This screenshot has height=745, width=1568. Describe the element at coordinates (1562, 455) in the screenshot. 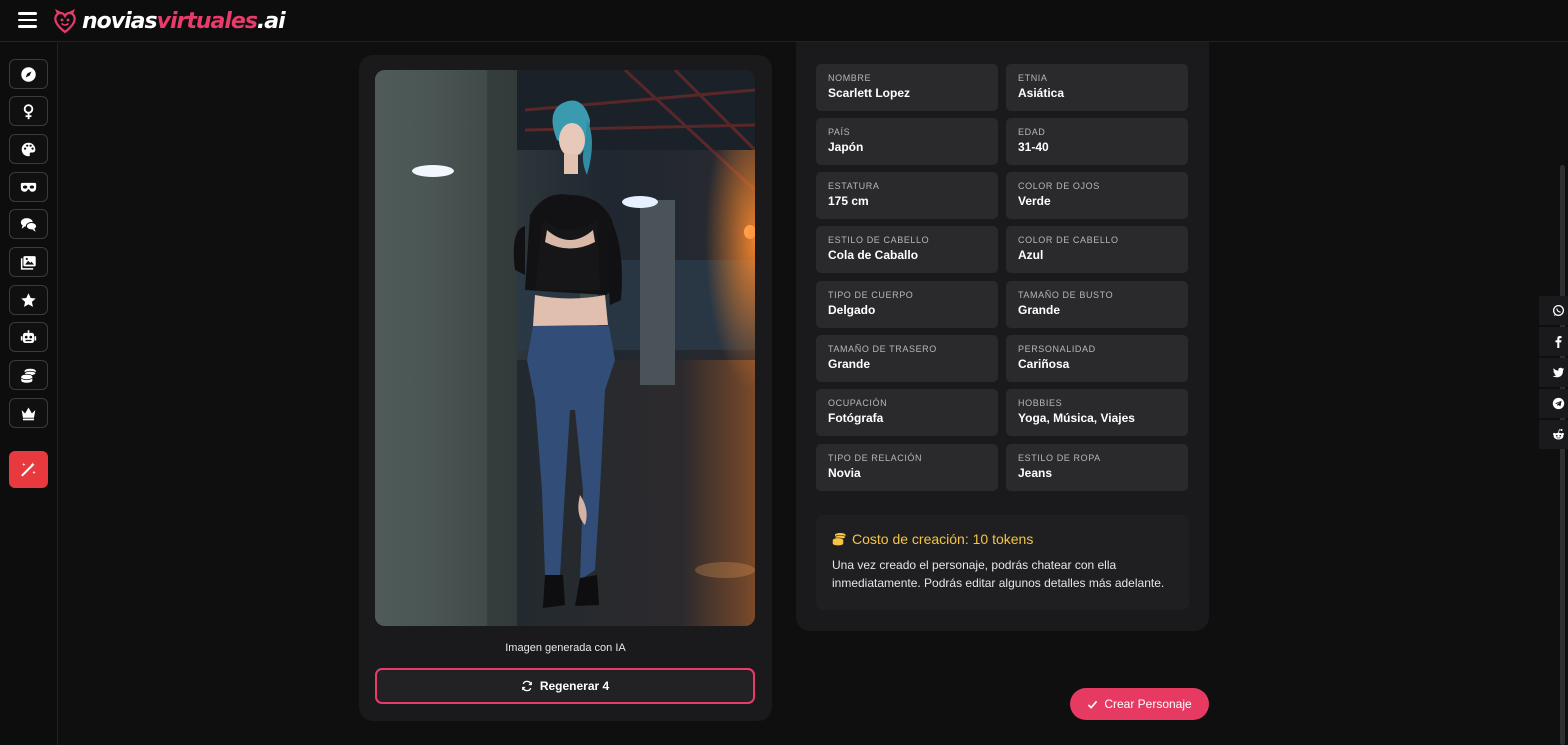

I see `scrollbar` at that location.